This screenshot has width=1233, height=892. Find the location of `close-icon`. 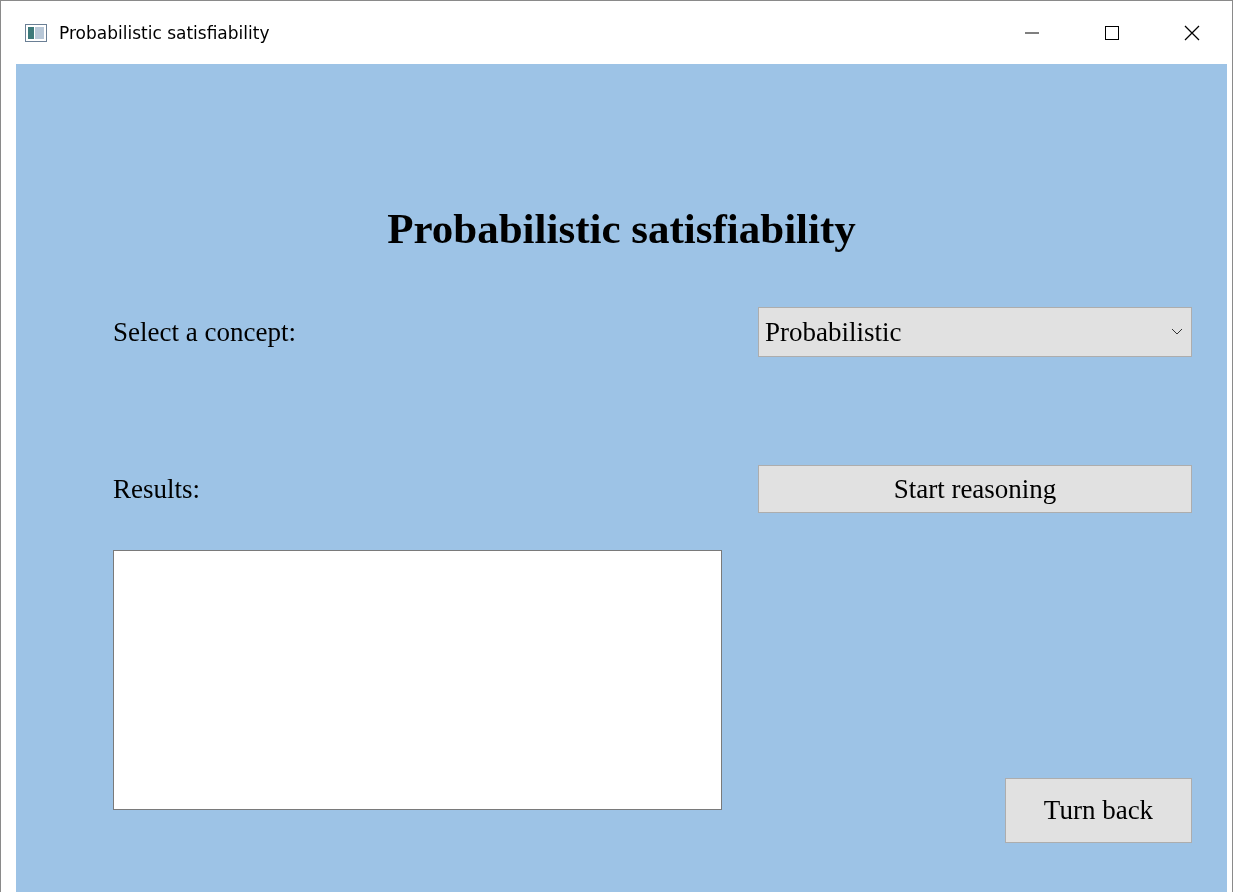

close-icon is located at coordinates (1192, 32).